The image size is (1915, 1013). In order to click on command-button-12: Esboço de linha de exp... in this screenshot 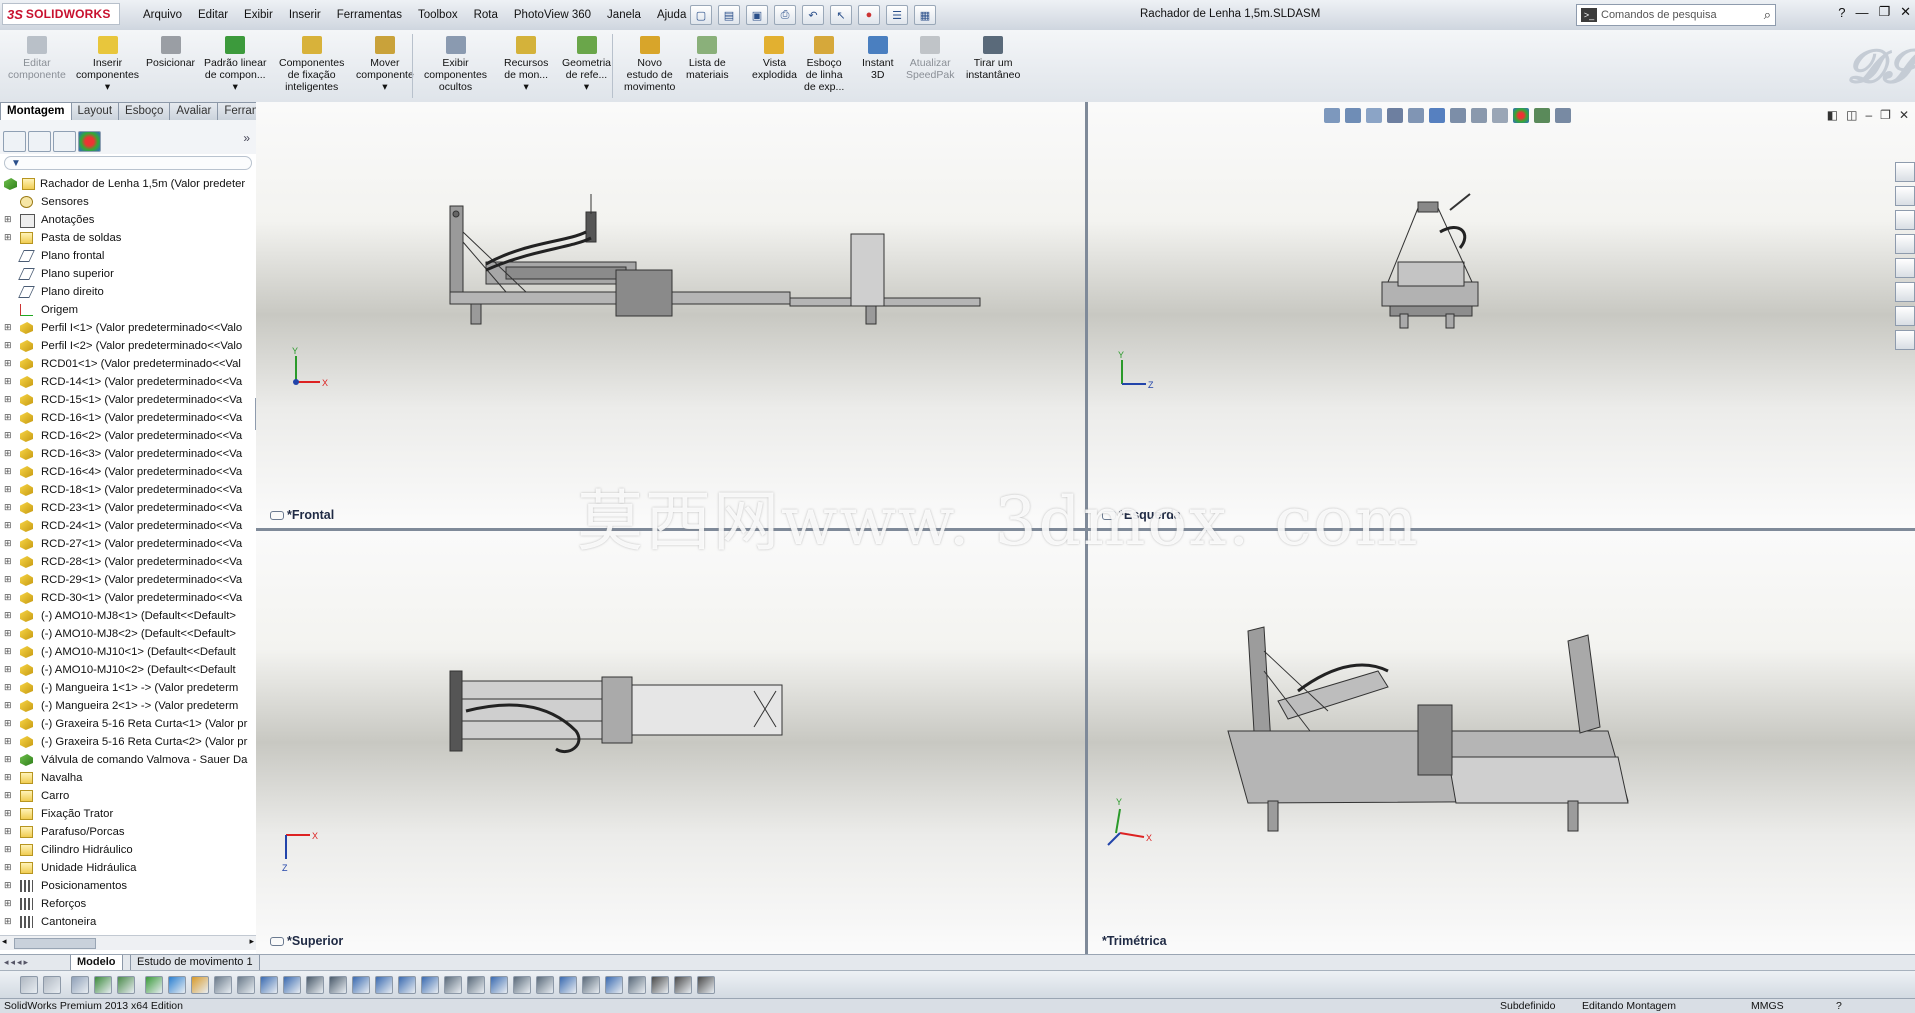, I will do `click(824, 64)`.